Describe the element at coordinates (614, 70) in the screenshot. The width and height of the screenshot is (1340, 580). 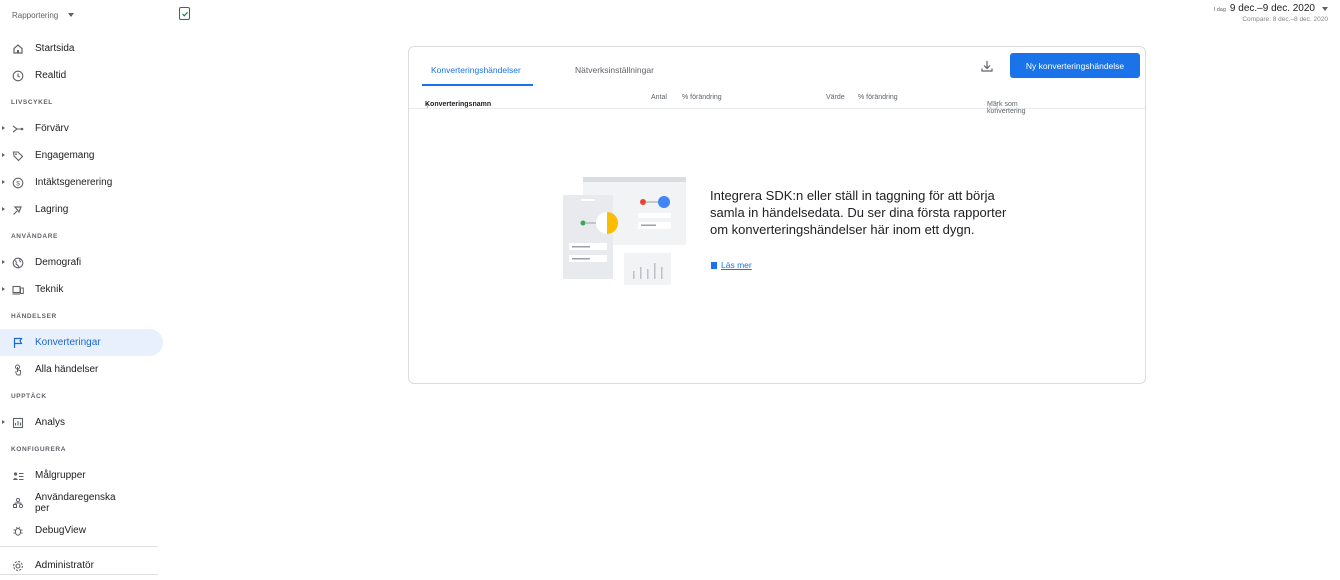
I see `tab-natverksinstallningar: Nätverksinställningar` at that location.